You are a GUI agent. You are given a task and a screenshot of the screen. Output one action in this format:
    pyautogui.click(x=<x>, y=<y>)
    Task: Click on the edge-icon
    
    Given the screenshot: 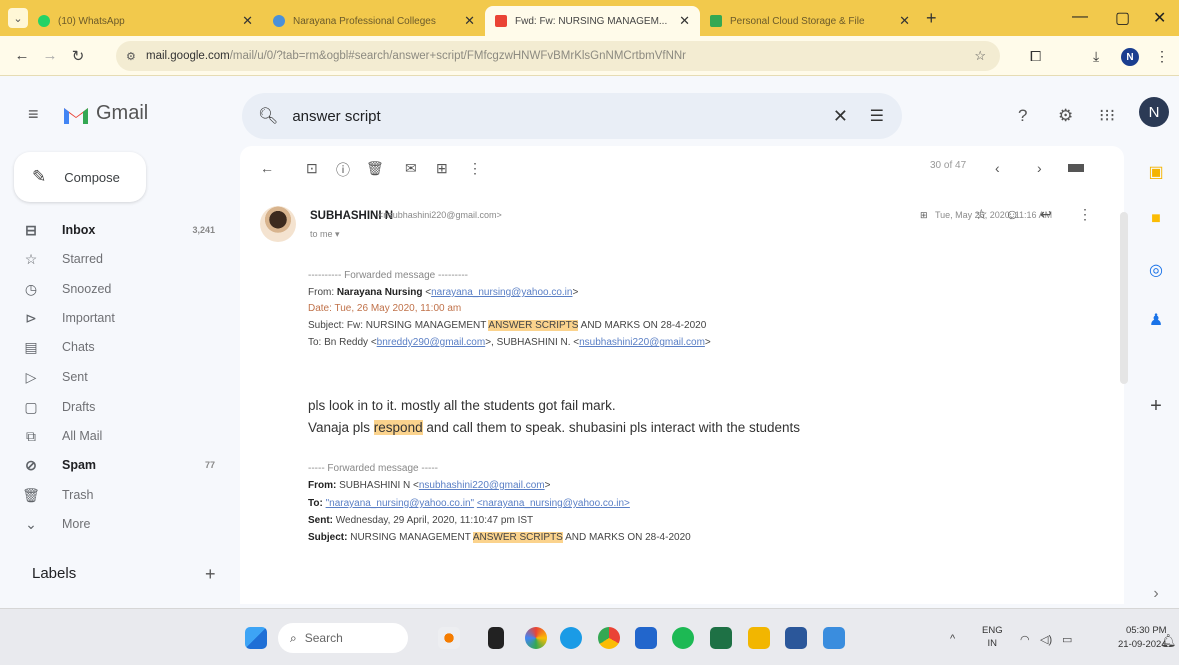 What is the action you would take?
    pyautogui.click(x=571, y=638)
    